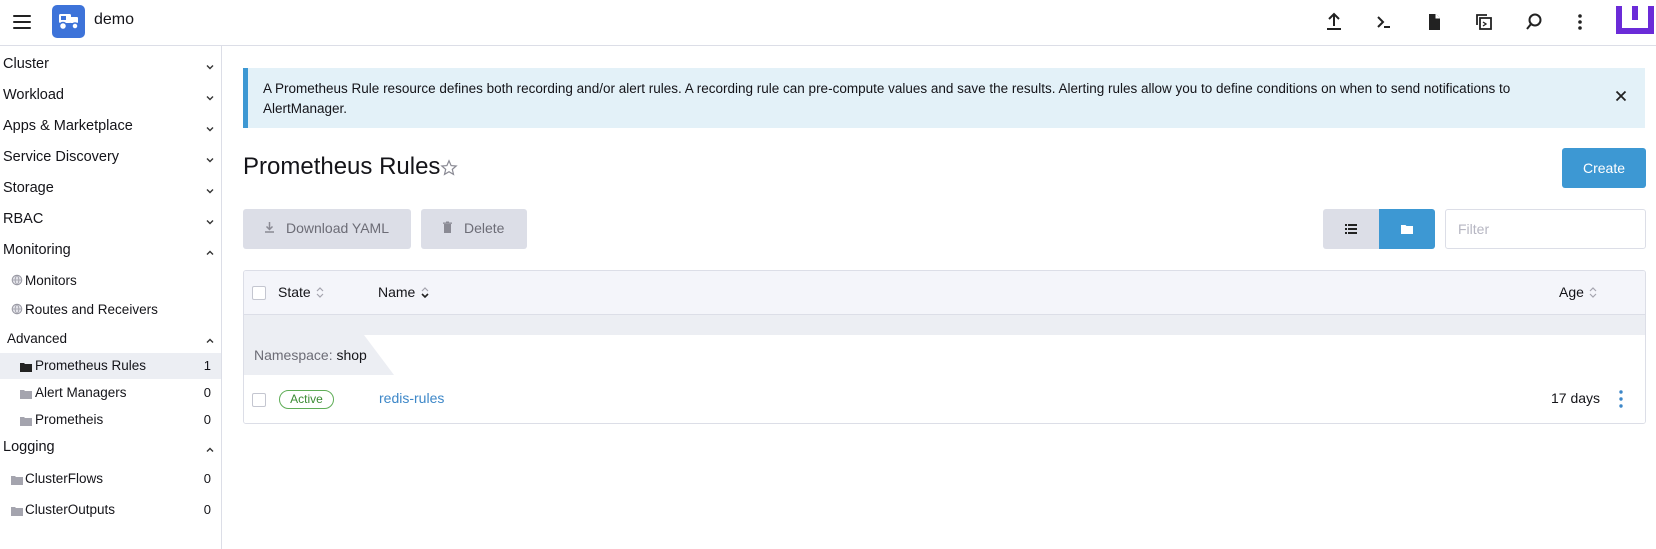  I want to click on sidebar-item-label: Routes and Receivers, so click(91, 309).